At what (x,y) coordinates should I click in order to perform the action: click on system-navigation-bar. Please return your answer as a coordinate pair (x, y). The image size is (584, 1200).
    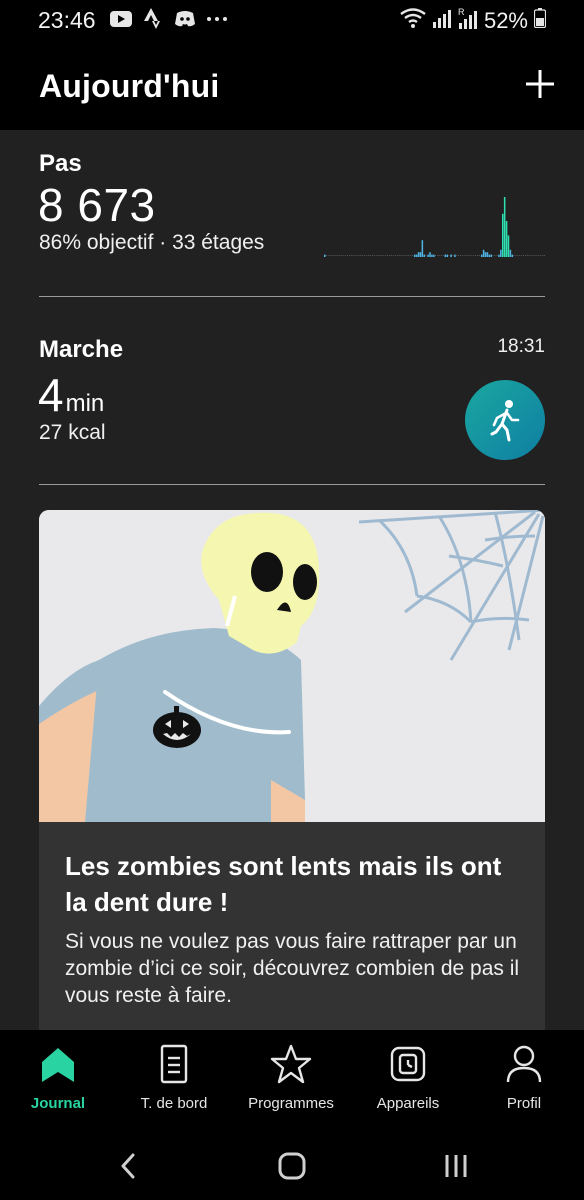
    Looking at the image, I should click on (292, 1165).